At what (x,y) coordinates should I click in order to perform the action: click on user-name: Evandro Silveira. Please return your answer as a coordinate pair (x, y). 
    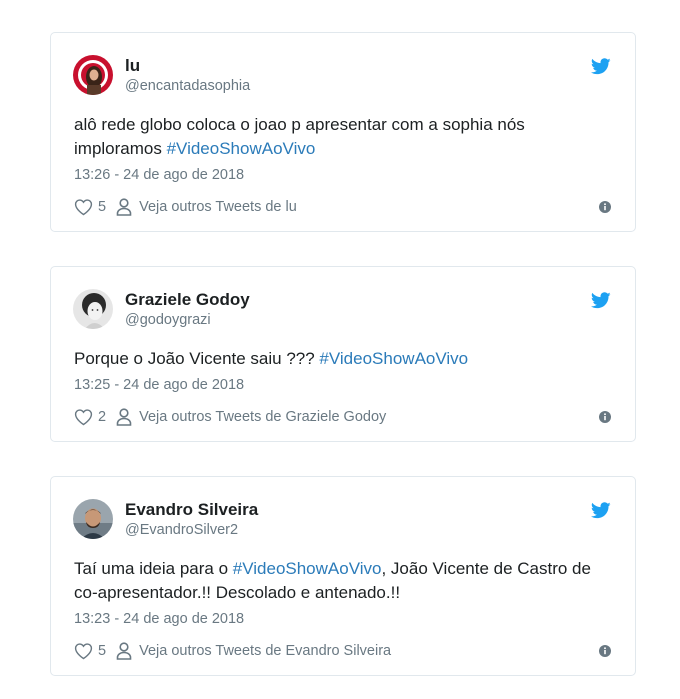
    Looking at the image, I should click on (191, 510).